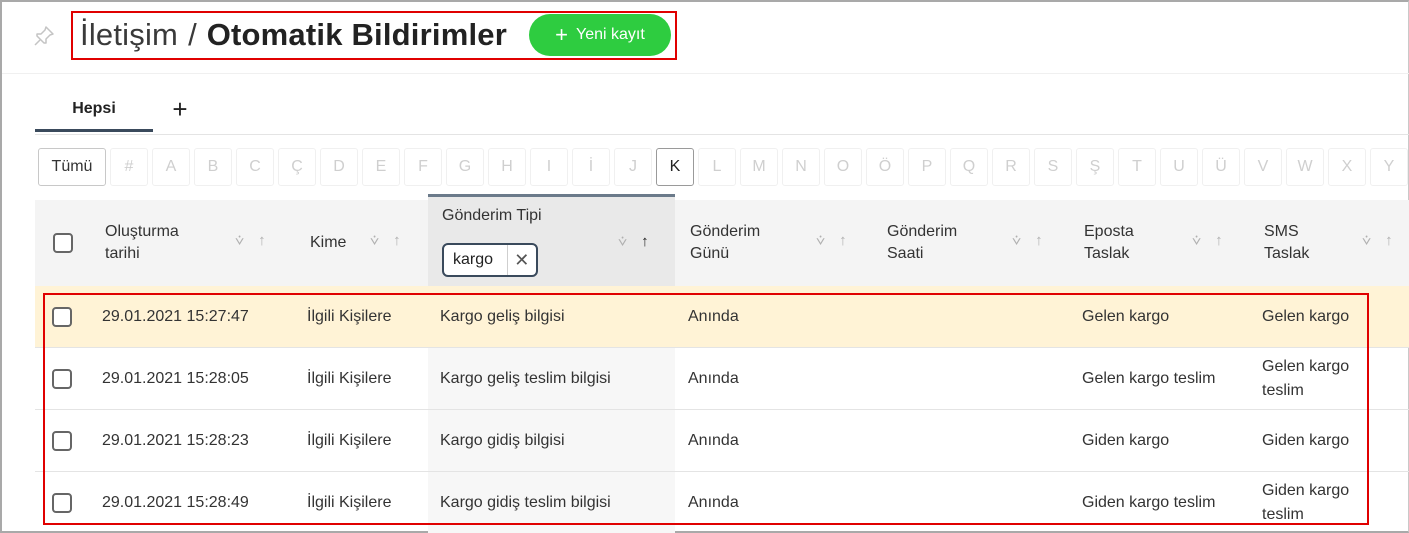  What do you see at coordinates (549, 167) in the screenshot?
I see `letter-filter-item: I` at bounding box center [549, 167].